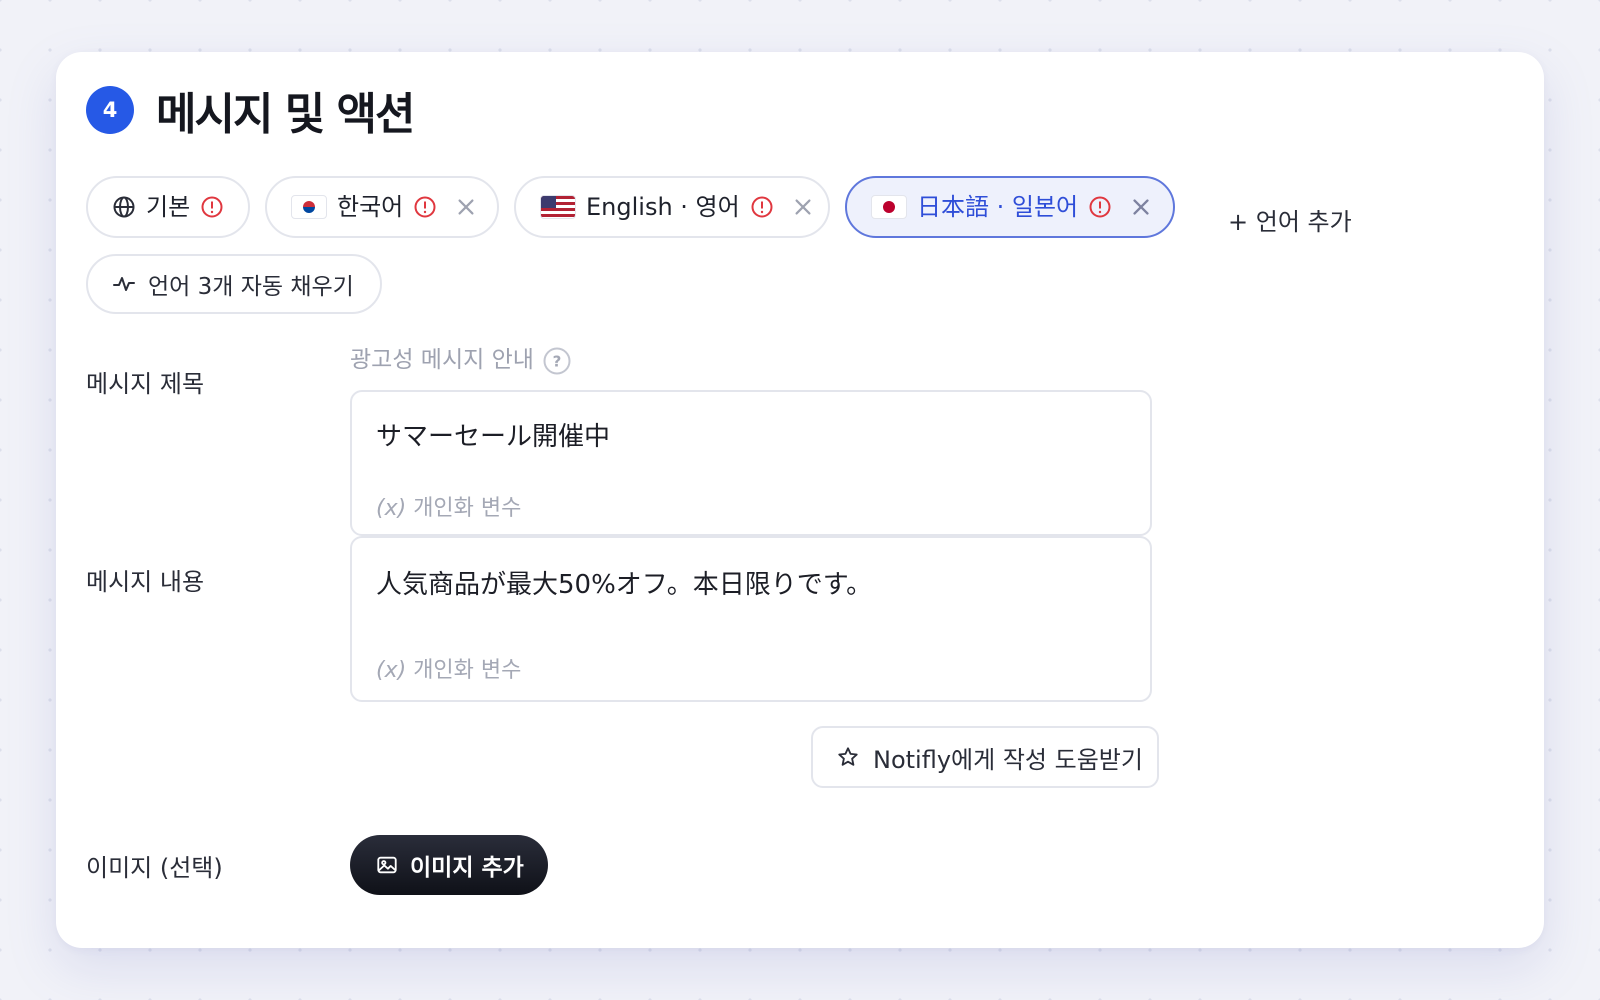  Describe the element at coordinates (286, 114) in the screenshot. I see `section-title: 메시지 및 액션` at that location.